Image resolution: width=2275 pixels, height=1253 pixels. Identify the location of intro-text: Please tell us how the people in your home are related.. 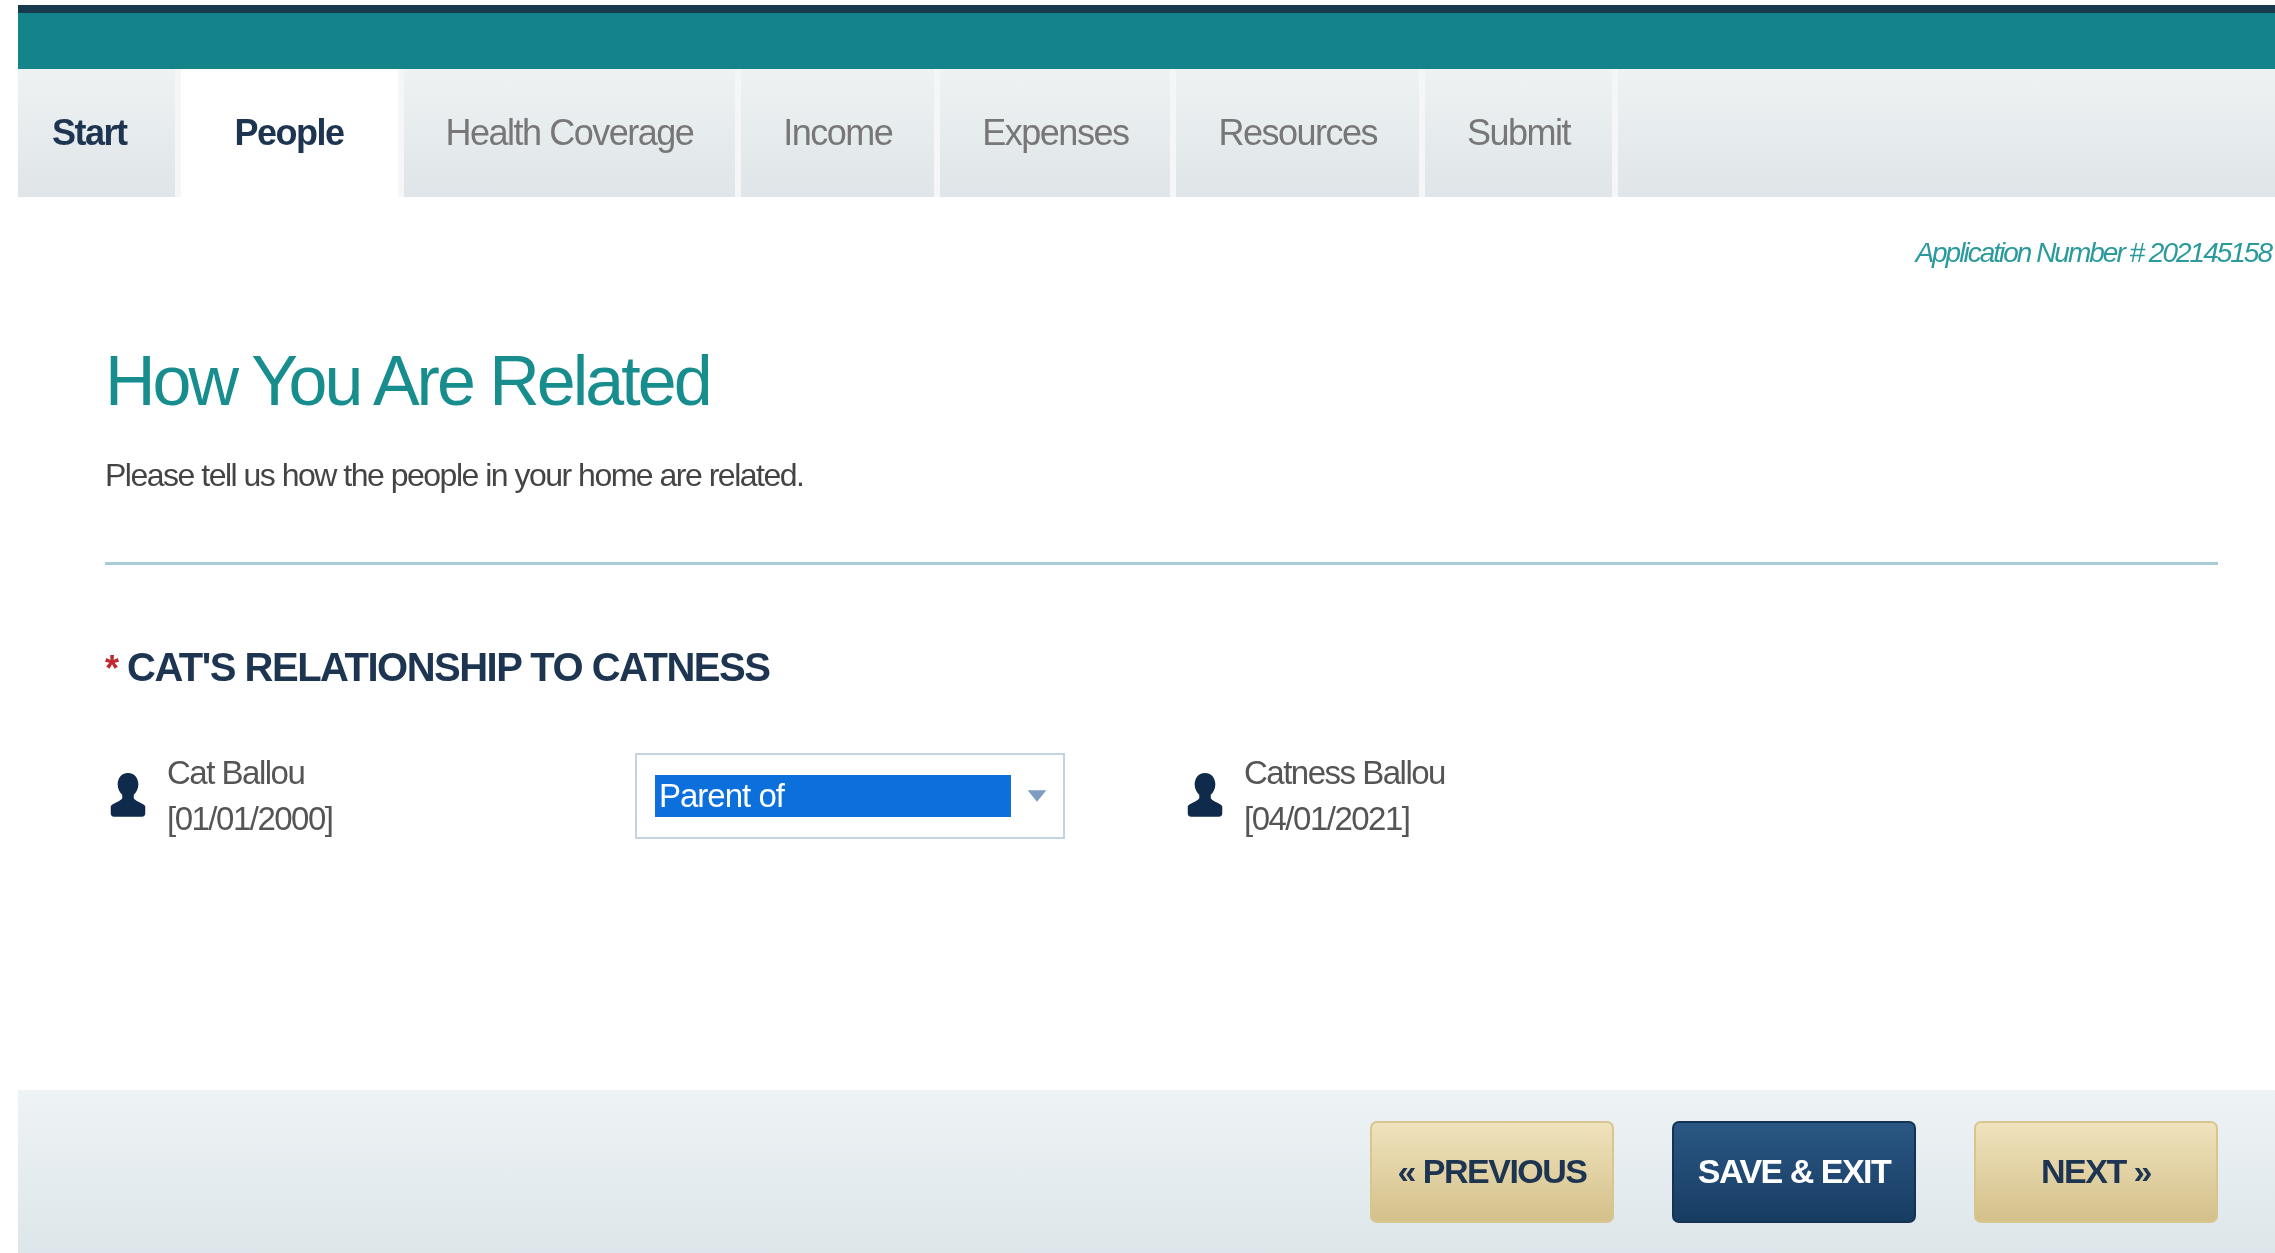
(455, 475).